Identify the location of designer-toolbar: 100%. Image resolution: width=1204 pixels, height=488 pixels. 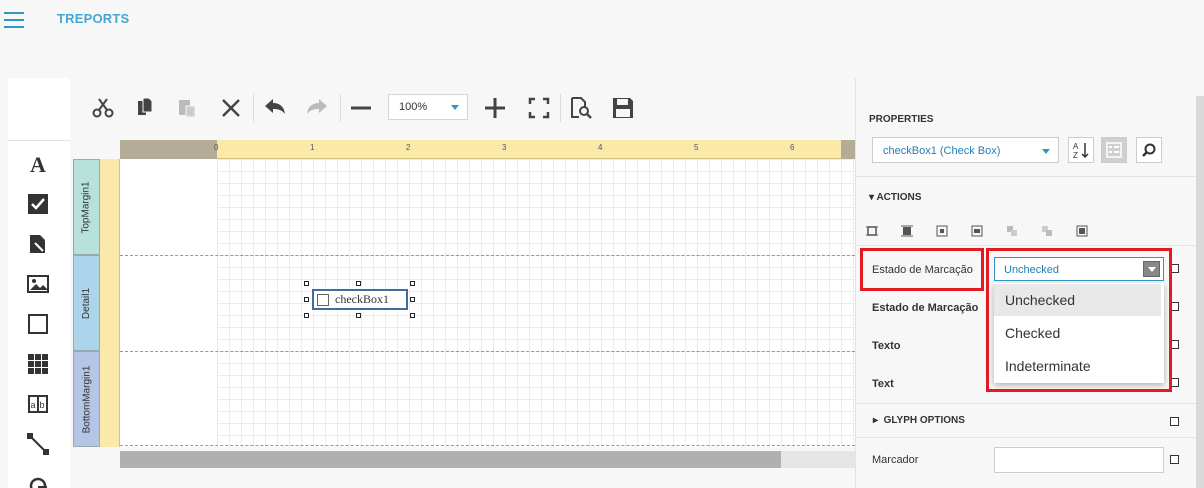
(462, 109).